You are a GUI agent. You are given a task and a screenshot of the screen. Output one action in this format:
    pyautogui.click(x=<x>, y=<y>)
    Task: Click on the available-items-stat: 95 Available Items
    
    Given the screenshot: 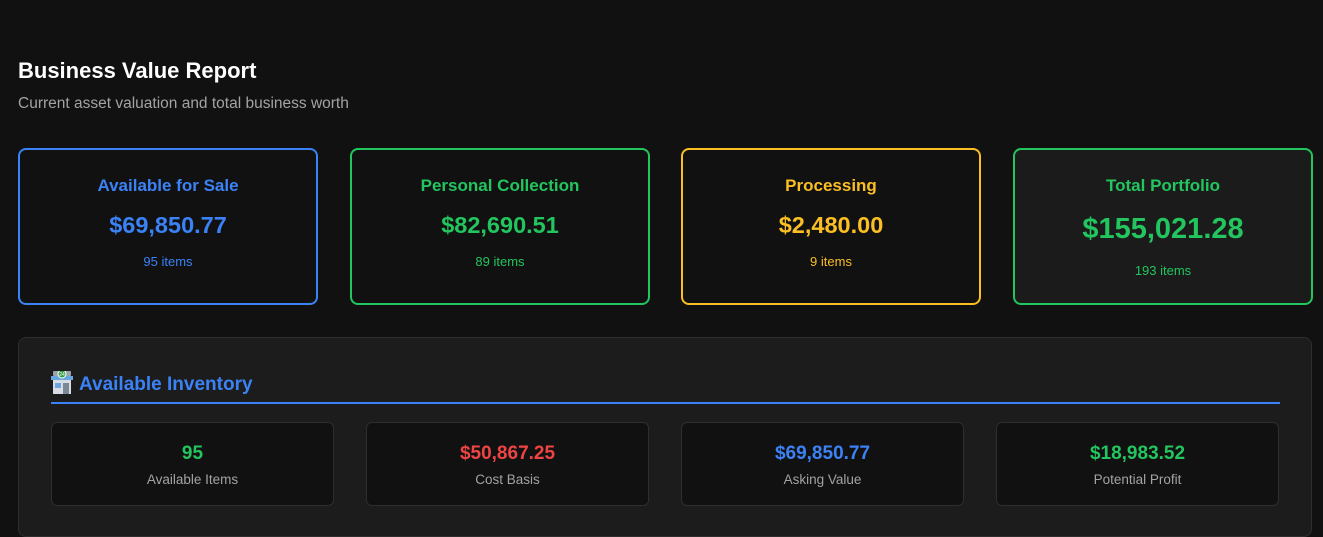 What is the action you would take?
    pyautogui.click(x=192, y=464)
    